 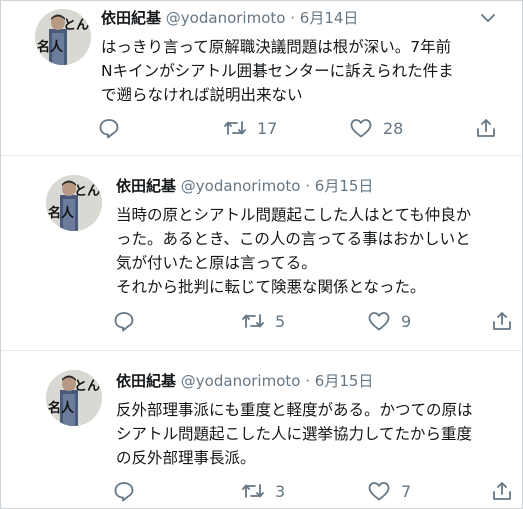 What do you see at coordinates (271, 287) in the screenshot?
I see `tweet-text-line: それから批判に転じて険悪な関係となった。` at bounding box center [271, 287].